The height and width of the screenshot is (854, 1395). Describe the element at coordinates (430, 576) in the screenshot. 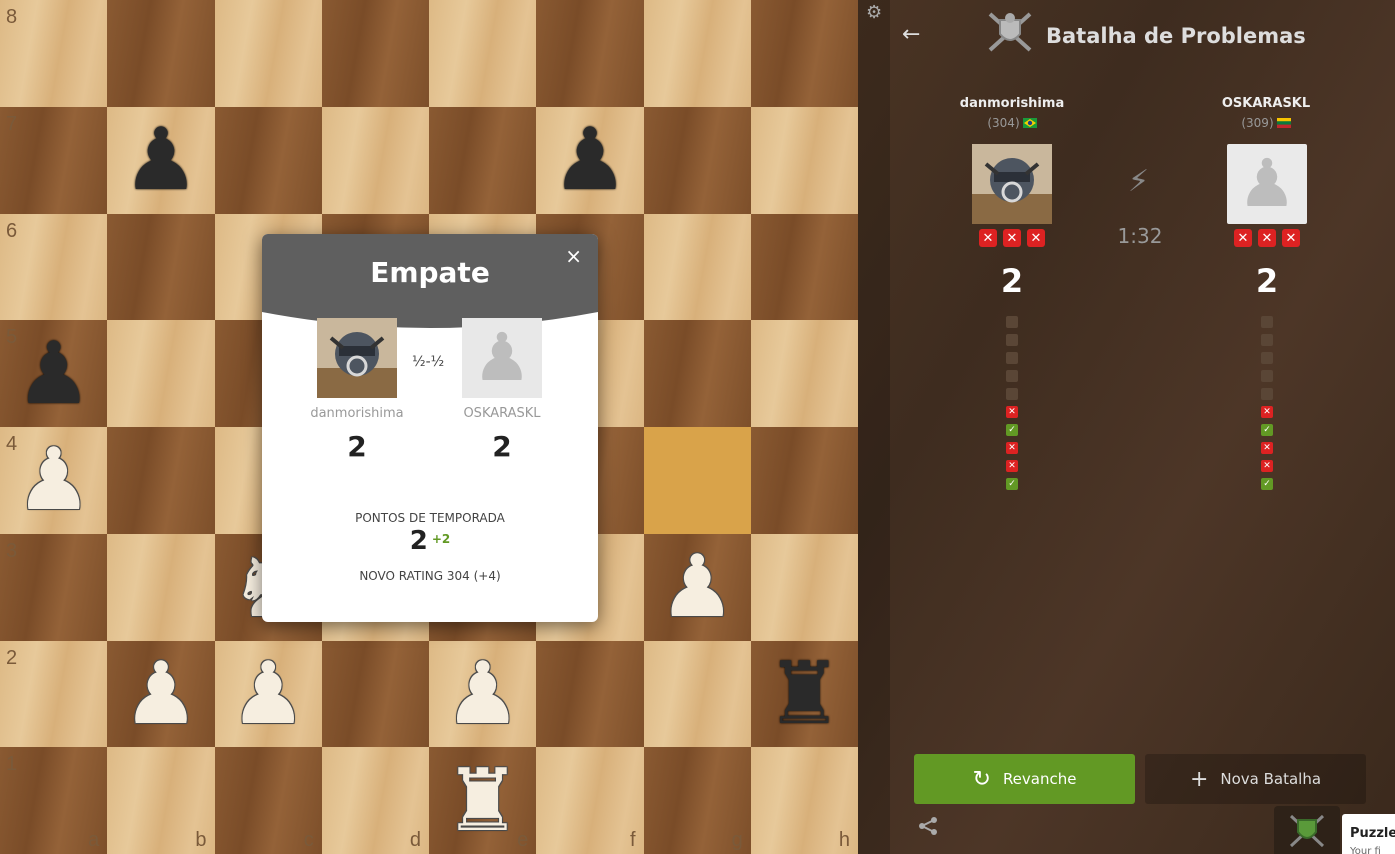

I see `new-rating: NOVO RATING 304 (+4)` at that location.